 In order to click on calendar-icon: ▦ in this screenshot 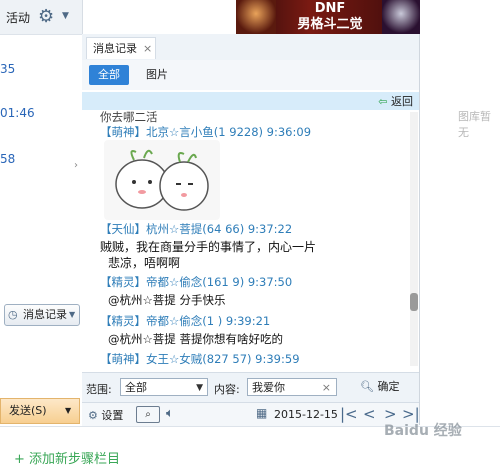, I will do `click(261, 413)`.